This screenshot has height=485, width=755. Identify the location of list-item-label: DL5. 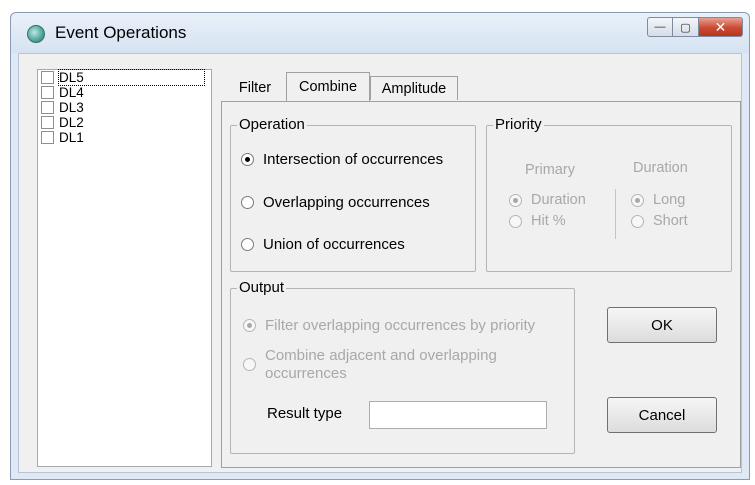
(131, 77).